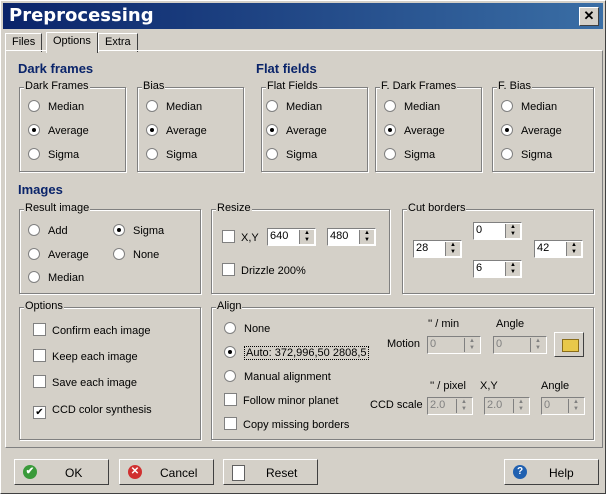  What do you see at coordinates (44, 306) in the screenshot?
I see `options-group-title: Options` at bounding box center [44, 306].